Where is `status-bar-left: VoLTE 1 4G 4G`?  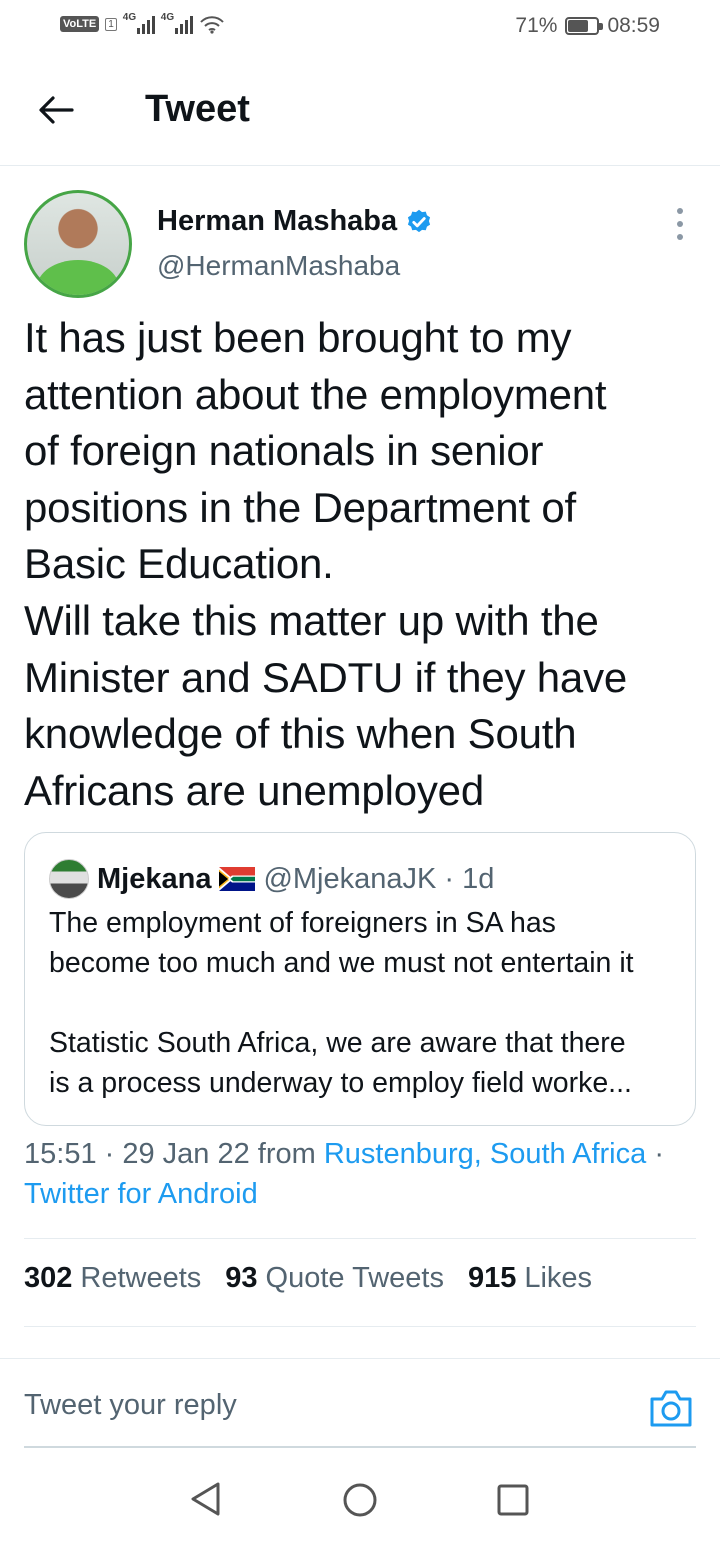 status-bar-left: VoLTE 1 4G 4G is located at coordinates (142, 23).